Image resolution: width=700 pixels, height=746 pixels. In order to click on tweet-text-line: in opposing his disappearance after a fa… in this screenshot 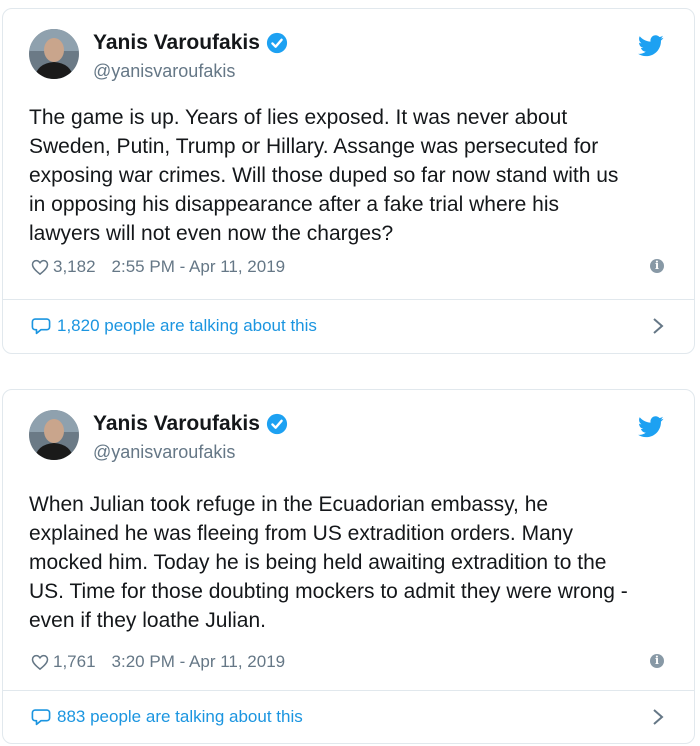, I will do `click(294, 204)`.